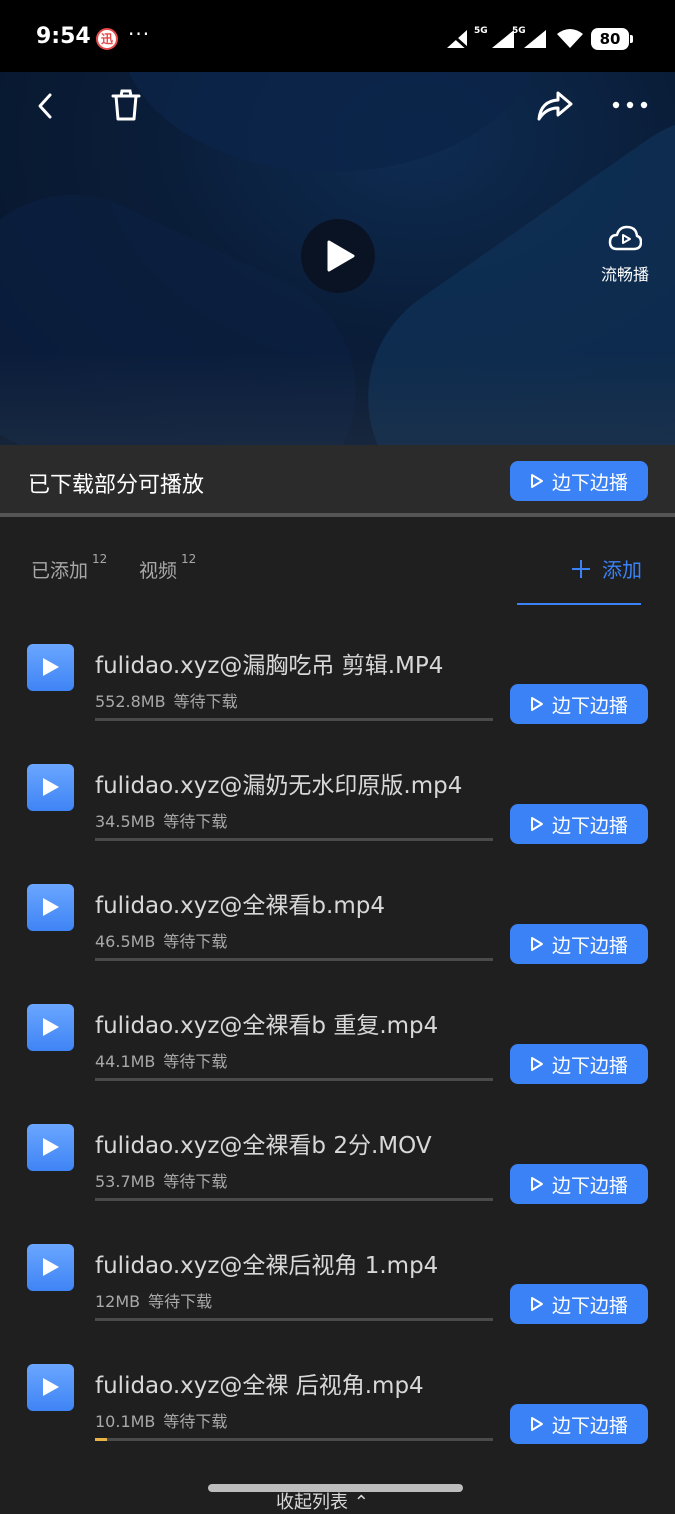  I want to click on file-meta: 12MB 等待下载, so click(153, 1300).